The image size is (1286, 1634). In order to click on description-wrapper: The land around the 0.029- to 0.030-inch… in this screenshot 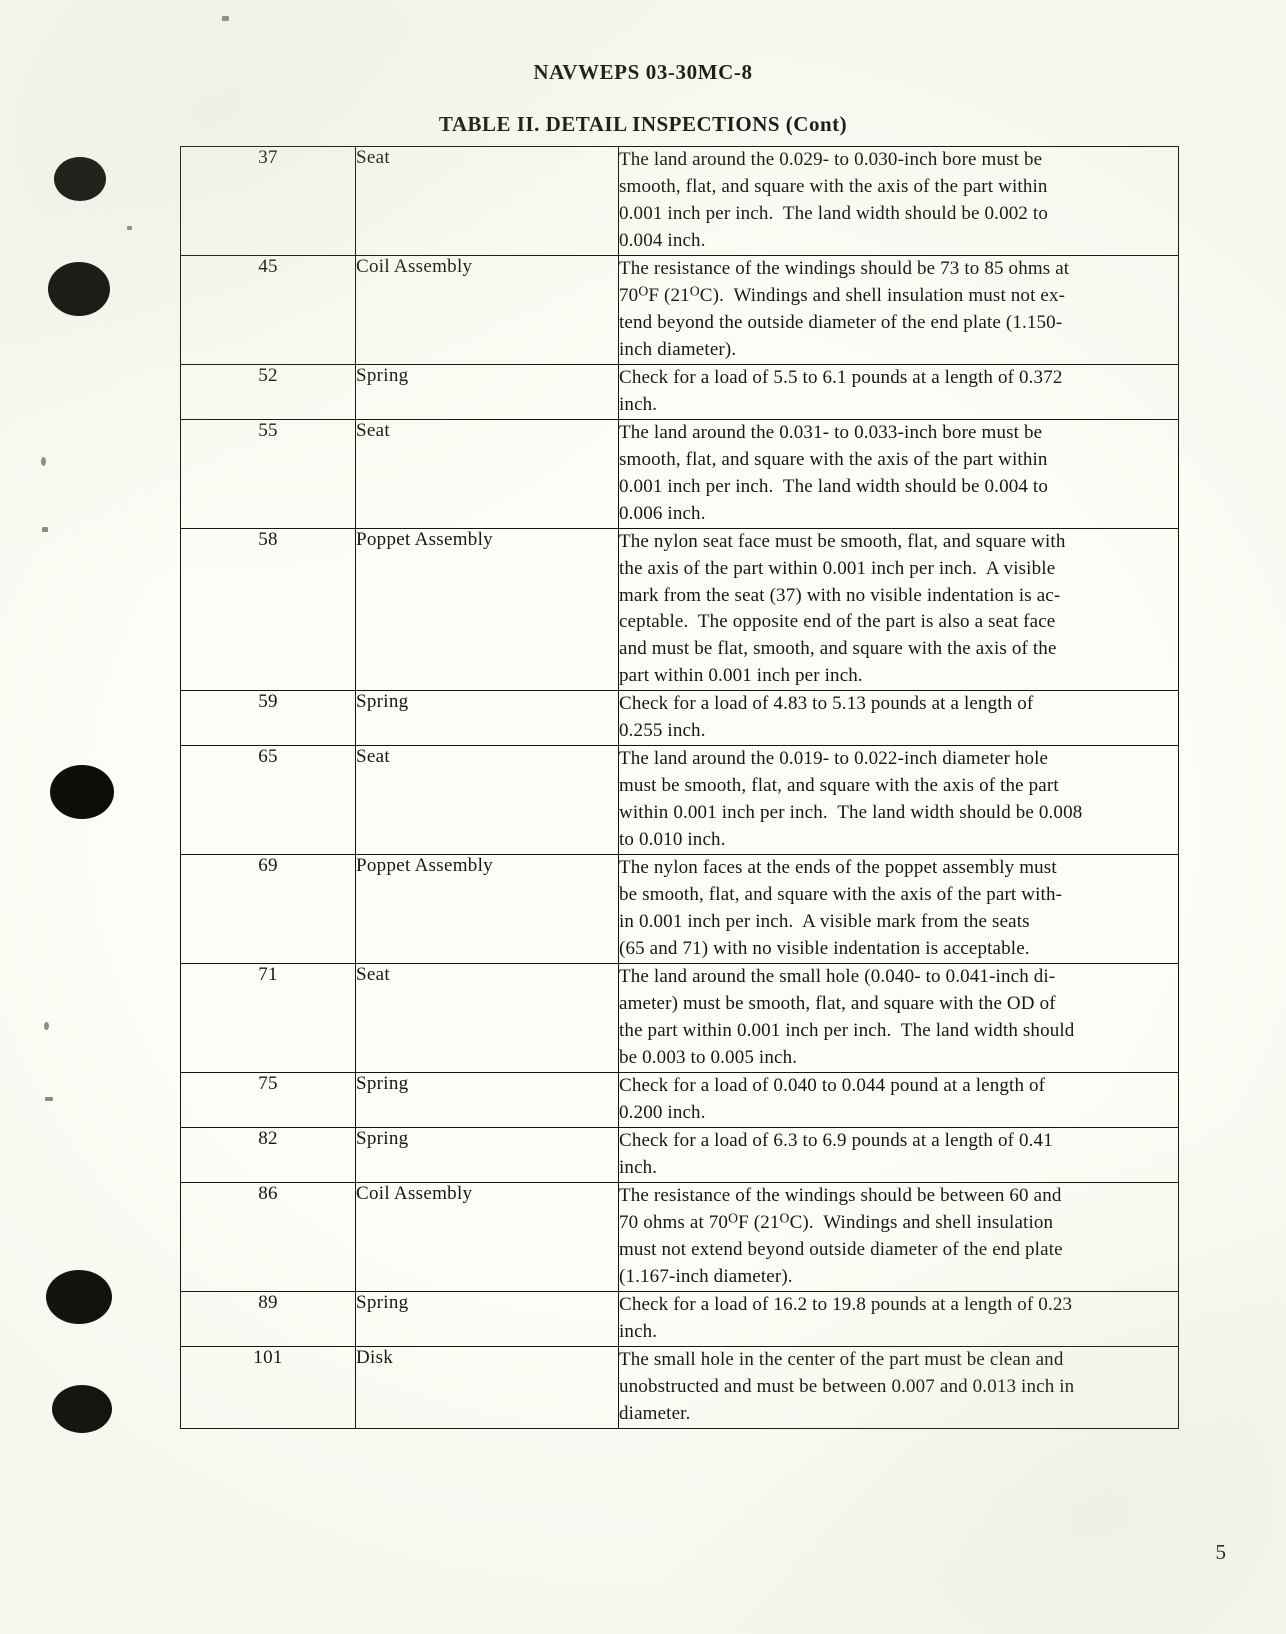, I will do `click(899, 201)`.